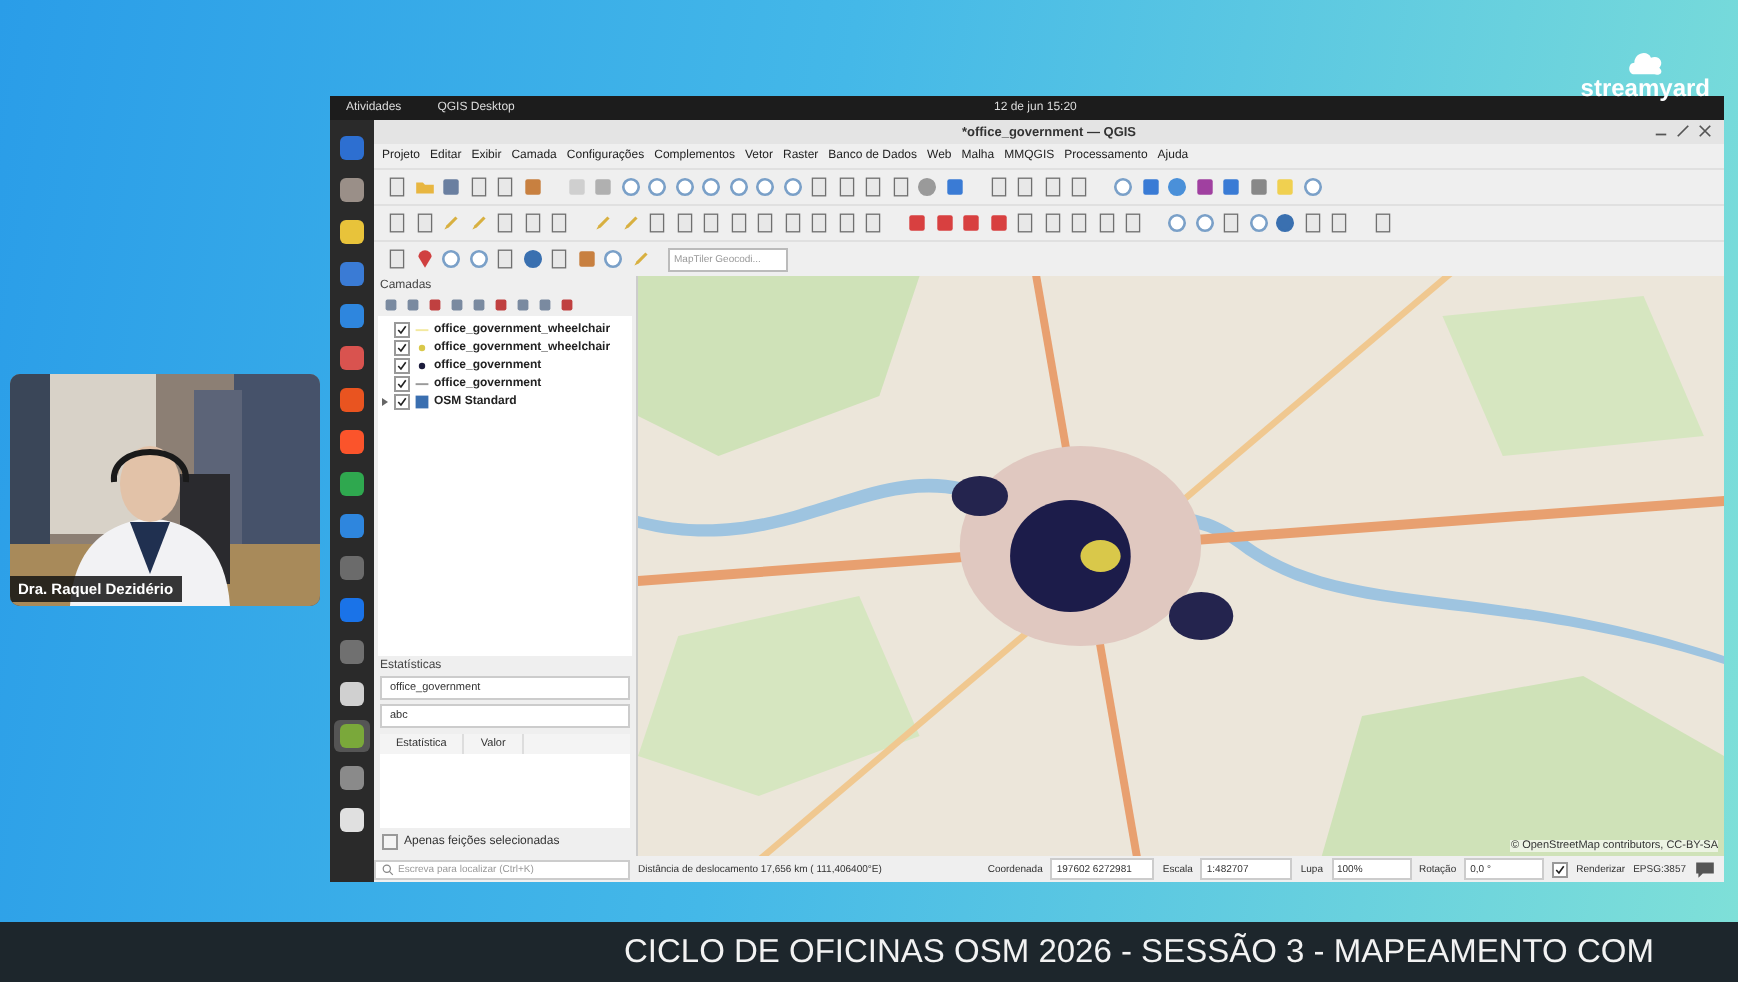 The height and width of the screenshot is (982, 1738). What do you see at coordinates (1705, 131) in the screenshot?
I see `close-icon` at bounding box center [1705, 131].